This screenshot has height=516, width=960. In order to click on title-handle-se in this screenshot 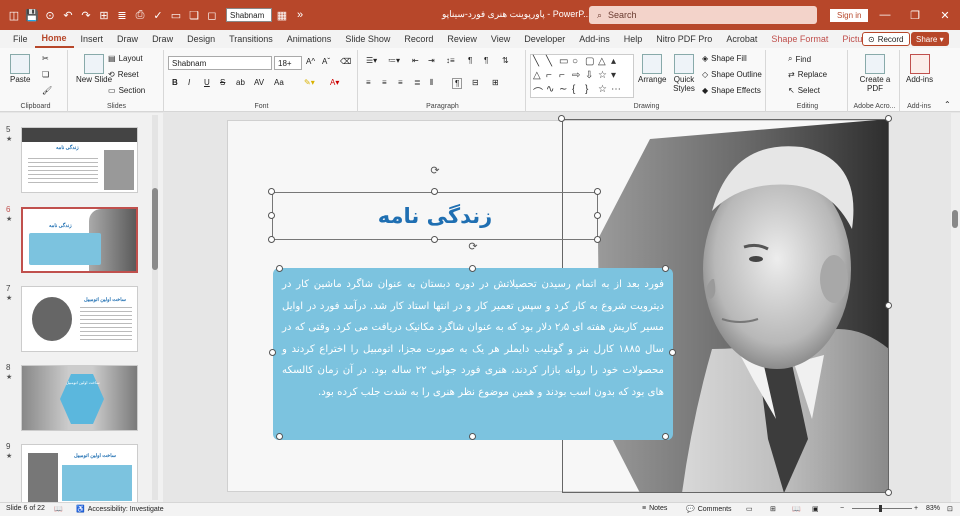, I will do `click(597, 239)`.